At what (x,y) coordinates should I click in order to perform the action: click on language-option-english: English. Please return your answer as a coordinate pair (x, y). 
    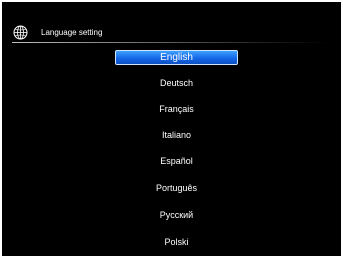
    Looking at the image, I should click on (176, 57).